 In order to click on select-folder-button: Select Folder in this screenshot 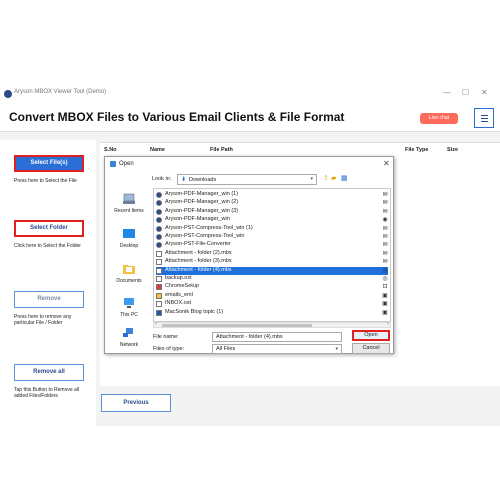, I will do `click(49, 228)`.